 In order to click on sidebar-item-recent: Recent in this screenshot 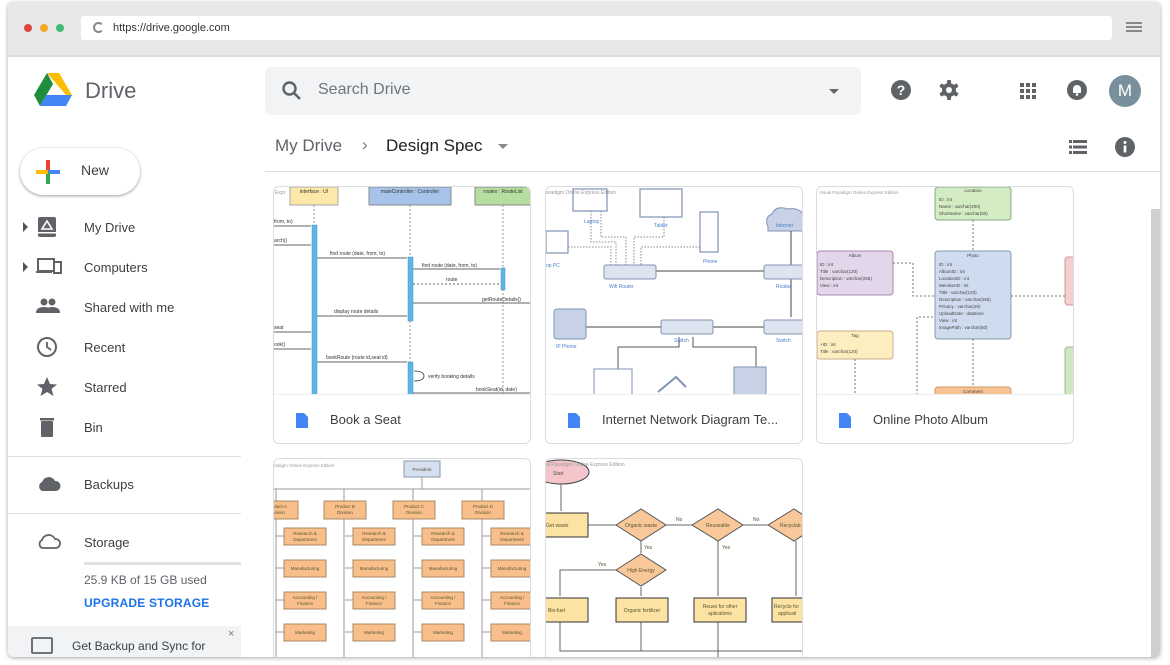, I will do `click(128, 347)`.